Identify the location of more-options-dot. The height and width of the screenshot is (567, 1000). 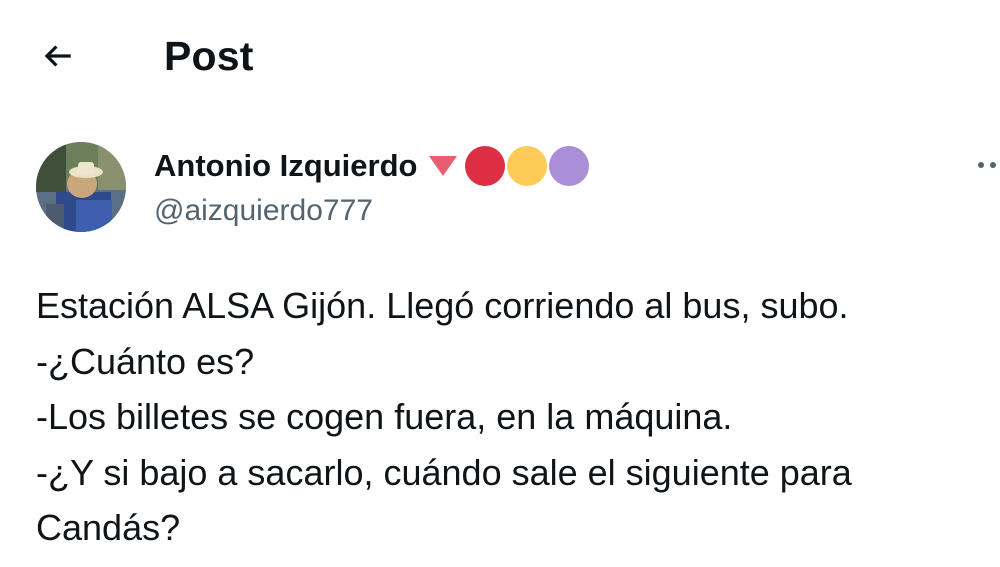
(993, 165).